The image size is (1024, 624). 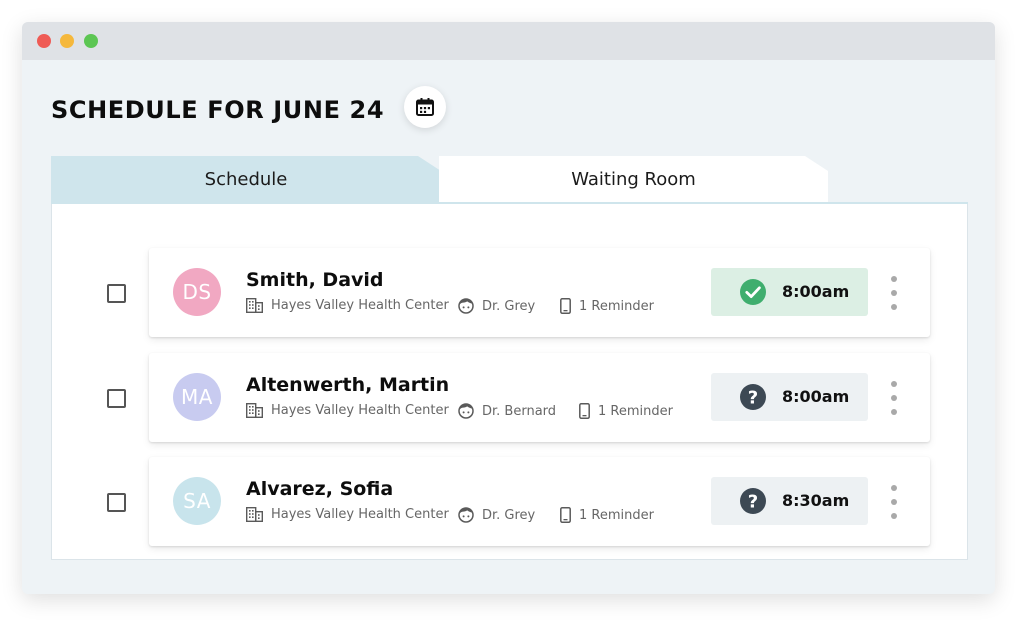 I want to click on appointment-status: ? 8:30am, so click(x=789, y=501).